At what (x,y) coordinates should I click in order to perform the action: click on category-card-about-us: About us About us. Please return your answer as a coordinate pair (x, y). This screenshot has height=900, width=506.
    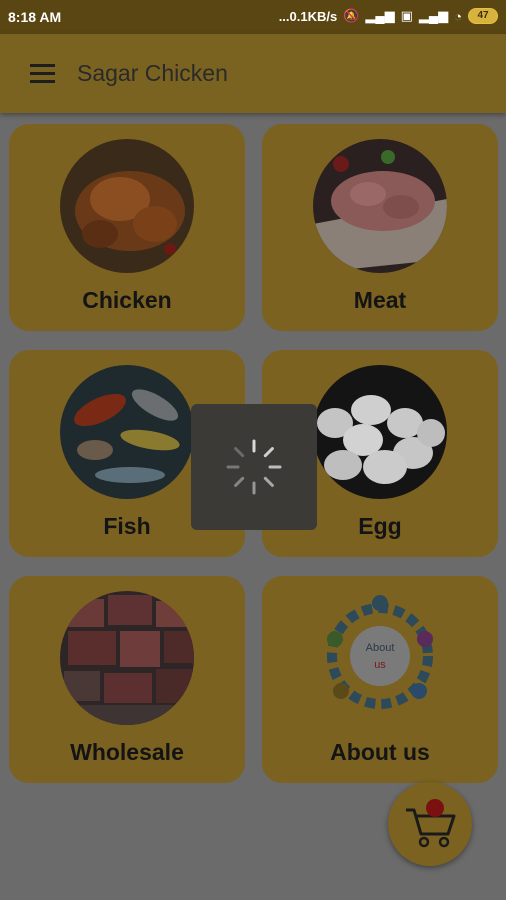
    Looking at the image, I should click on (380, 679).